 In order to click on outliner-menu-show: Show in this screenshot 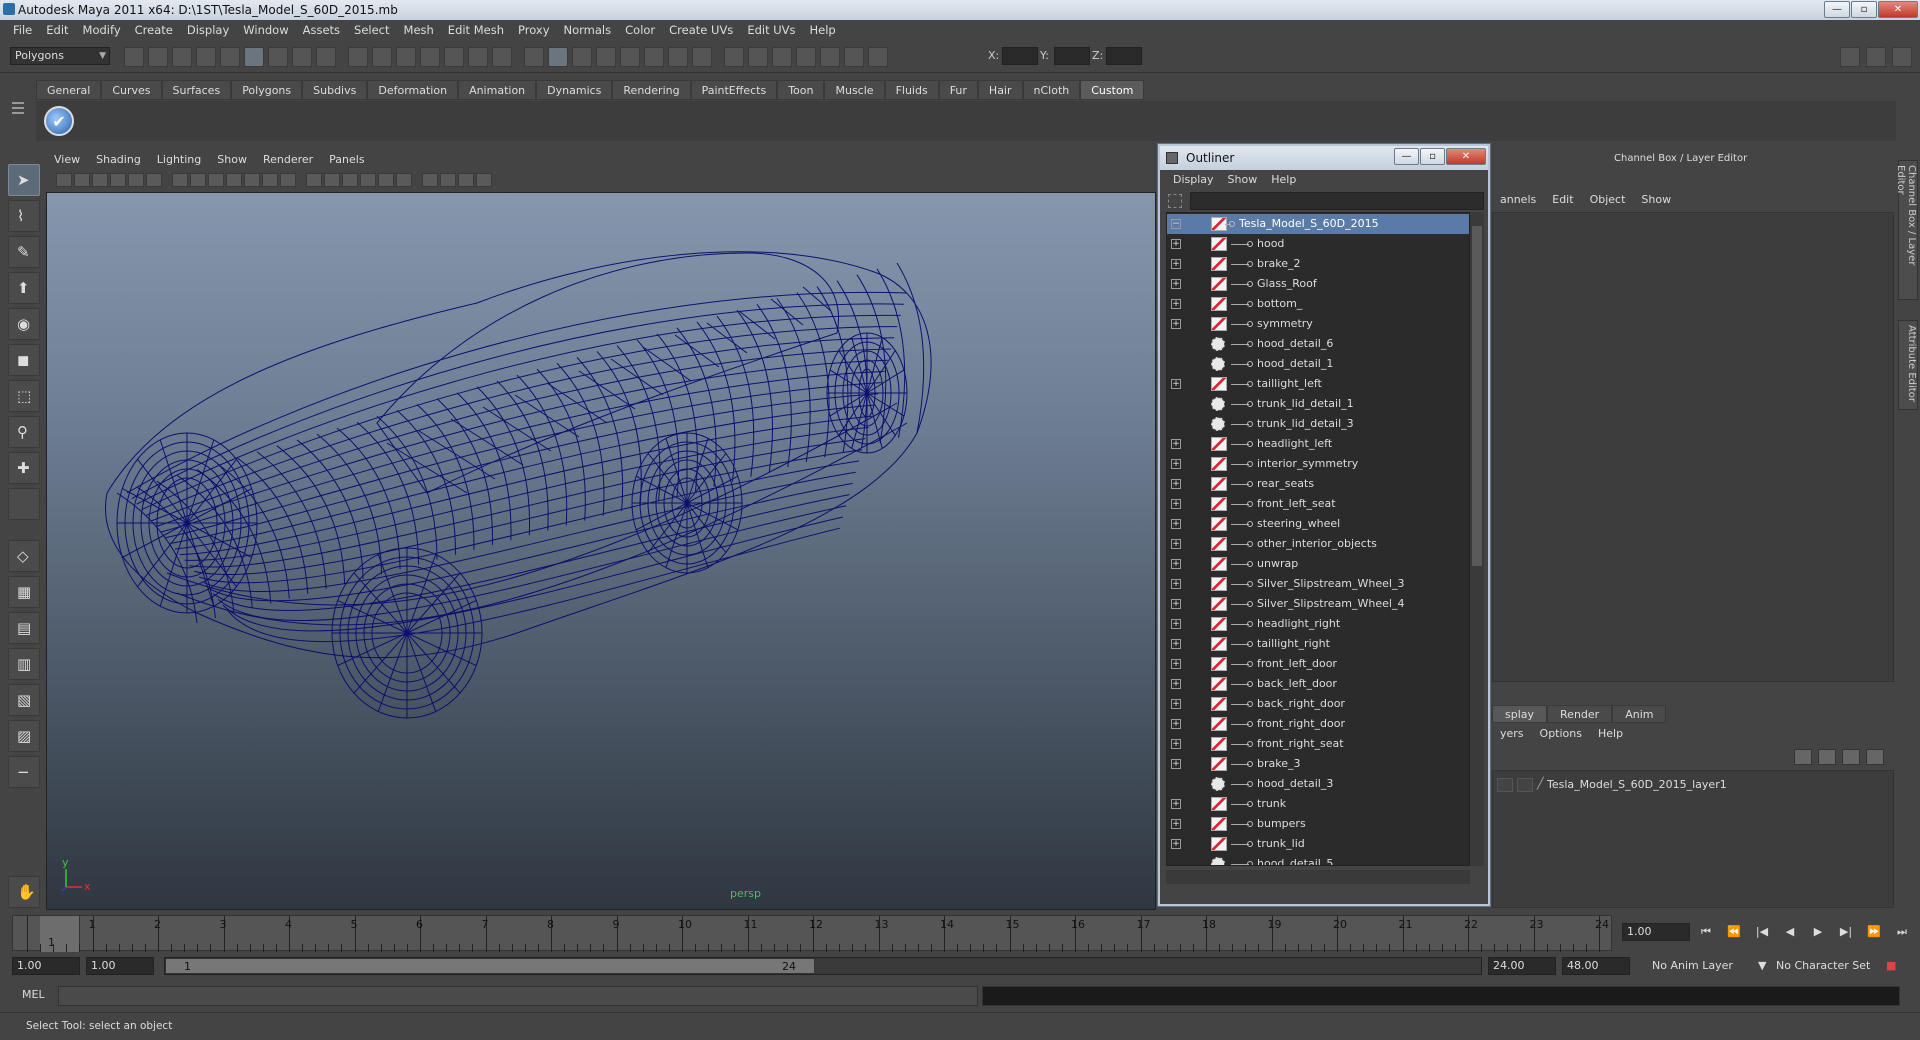, I will do `click(1243, 180)`.